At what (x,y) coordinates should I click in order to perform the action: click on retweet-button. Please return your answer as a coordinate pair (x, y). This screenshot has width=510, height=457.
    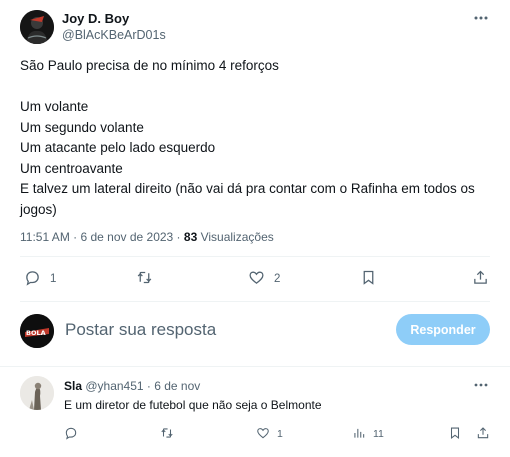
    Looking at the image, I should click on (144, 279).